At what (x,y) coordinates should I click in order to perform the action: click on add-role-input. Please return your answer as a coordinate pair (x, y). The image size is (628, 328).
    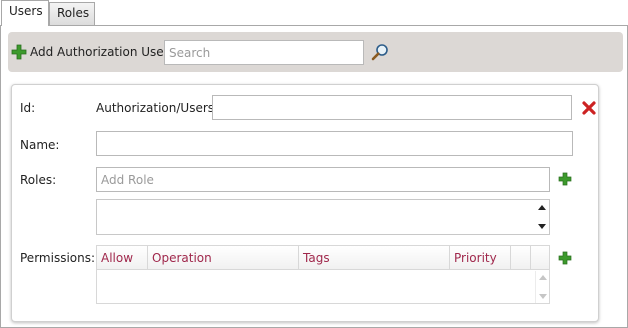
    Looking at the image, I should click on (323, 179).